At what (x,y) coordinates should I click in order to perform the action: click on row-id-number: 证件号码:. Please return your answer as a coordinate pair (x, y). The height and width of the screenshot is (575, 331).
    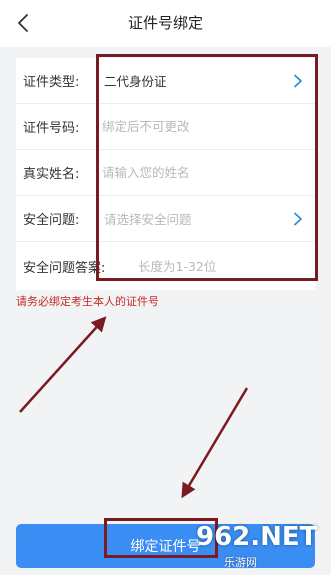
    Looking at the image, I should click on (165, 127).